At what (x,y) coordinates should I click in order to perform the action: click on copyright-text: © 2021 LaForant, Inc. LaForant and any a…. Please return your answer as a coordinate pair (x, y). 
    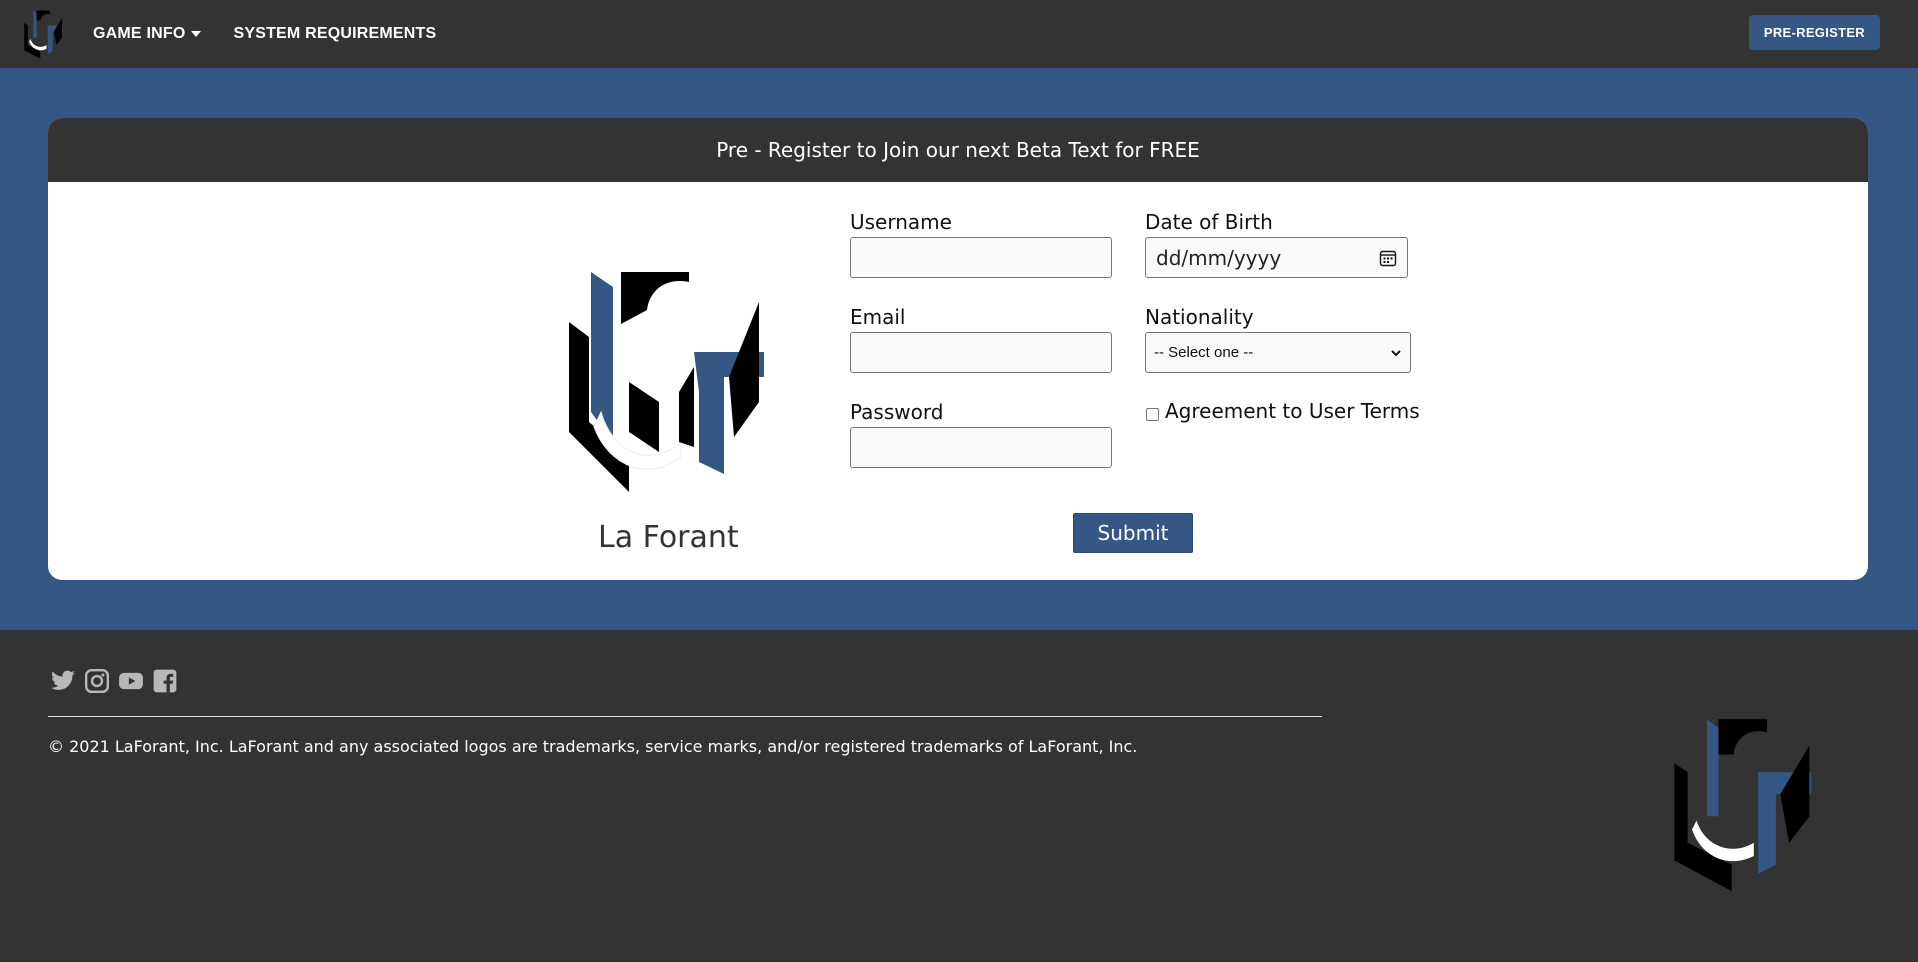
    Looking at the image, I should click on (593, 746).